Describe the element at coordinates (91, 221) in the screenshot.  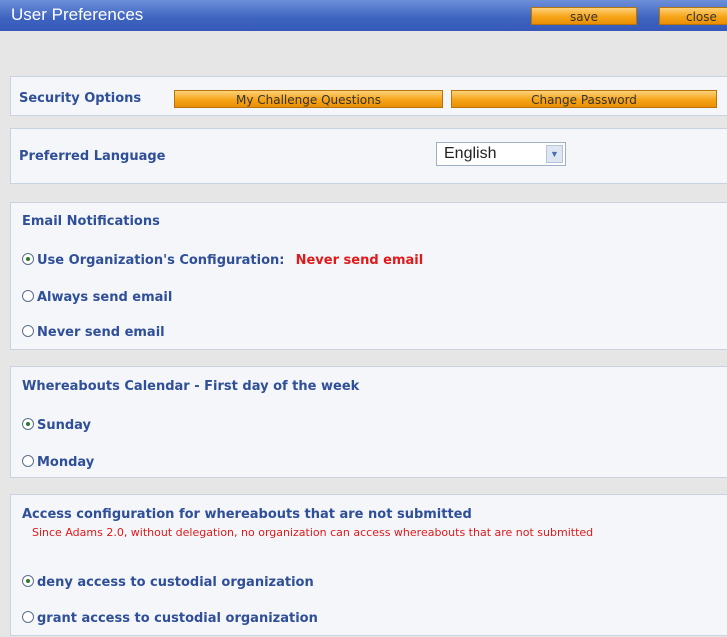
I see `email-notifications-label: Email Notifications` at that location.